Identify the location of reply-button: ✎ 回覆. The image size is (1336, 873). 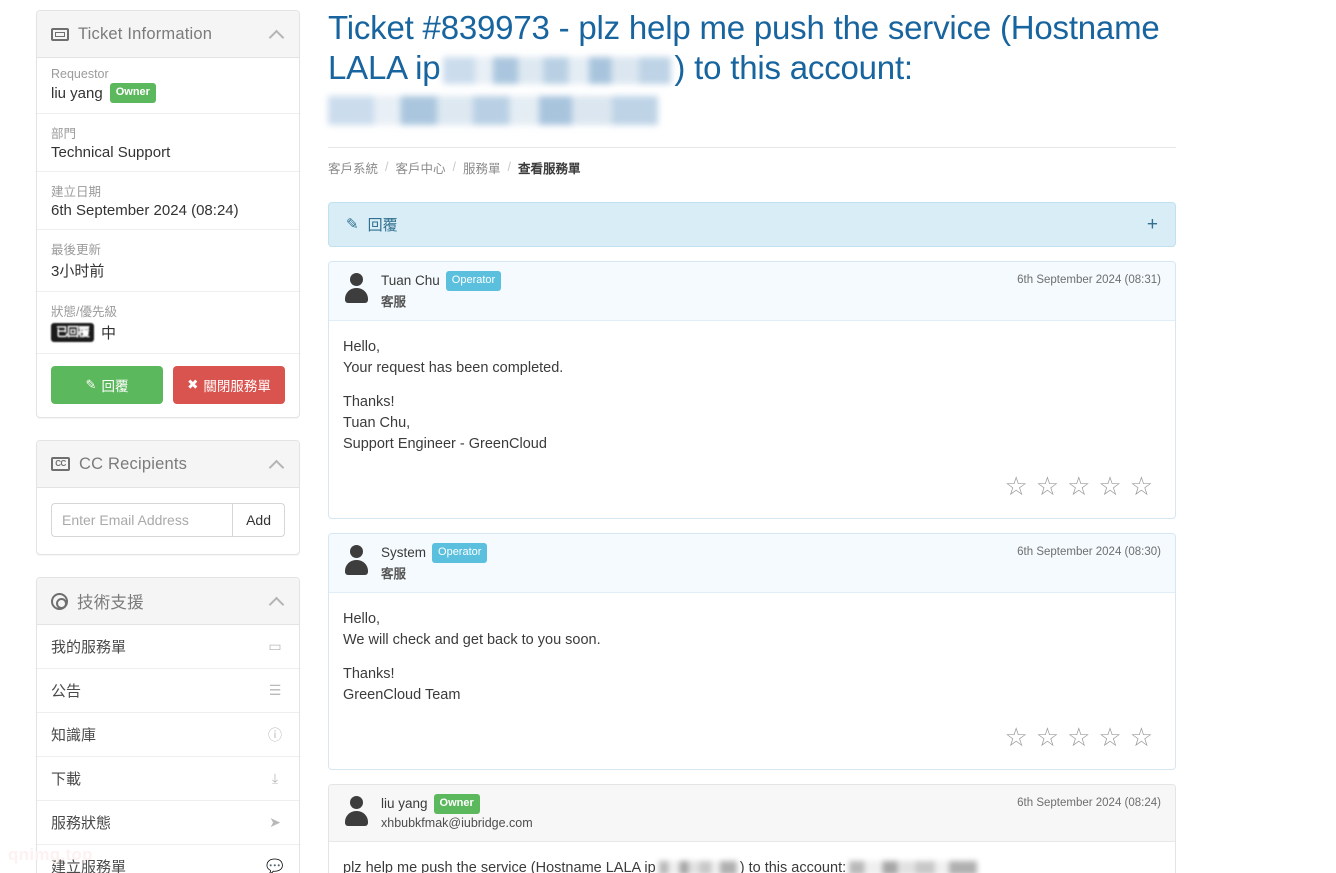
(107, 385).